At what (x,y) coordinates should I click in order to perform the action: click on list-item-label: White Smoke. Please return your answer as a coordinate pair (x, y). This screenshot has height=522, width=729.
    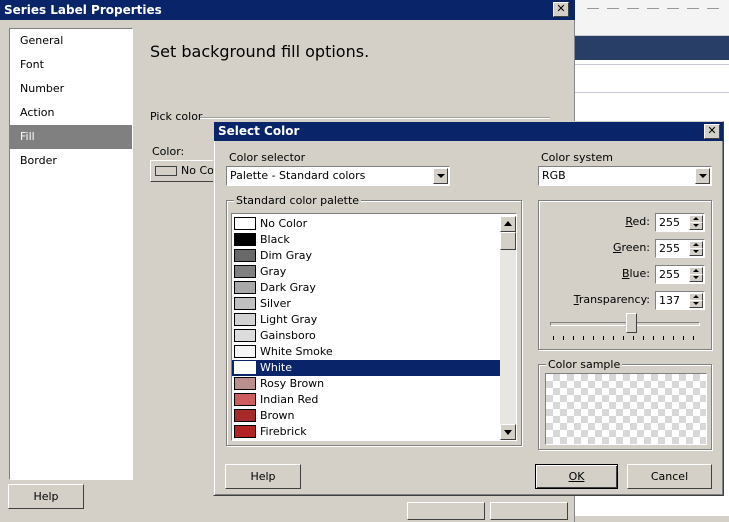
    Looking at the image, I should click on (296, 351).